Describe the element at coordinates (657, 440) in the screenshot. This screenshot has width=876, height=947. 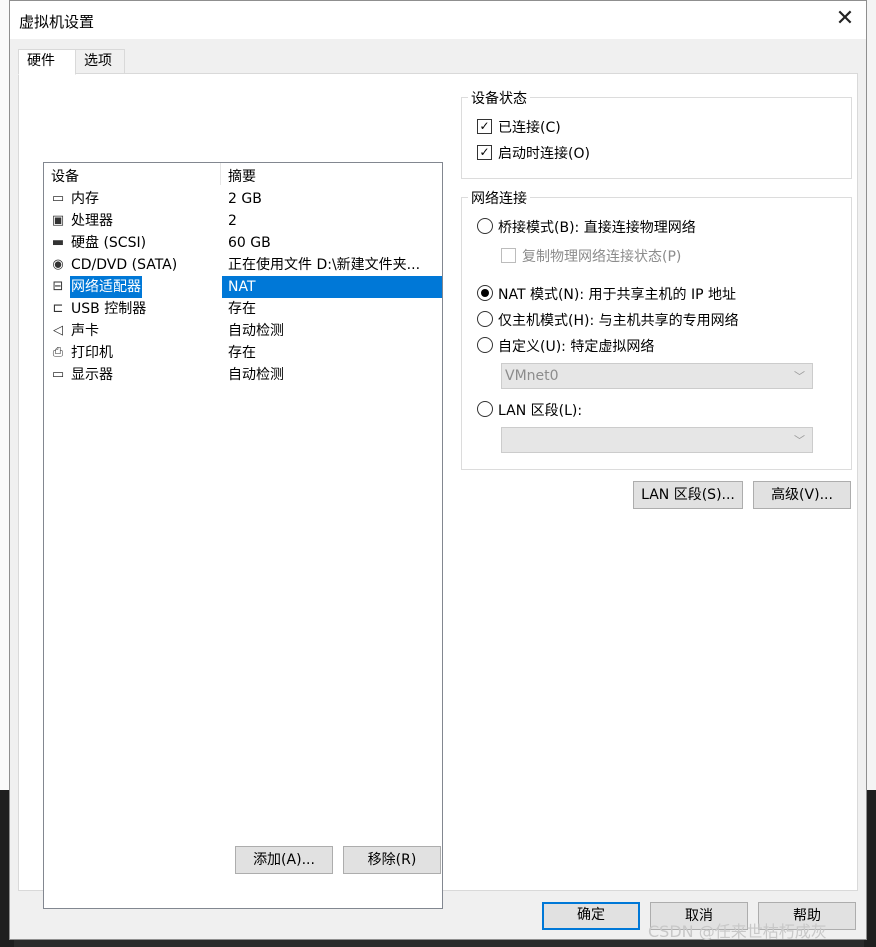
I see `lan-segment-select: ﹀` at that location.